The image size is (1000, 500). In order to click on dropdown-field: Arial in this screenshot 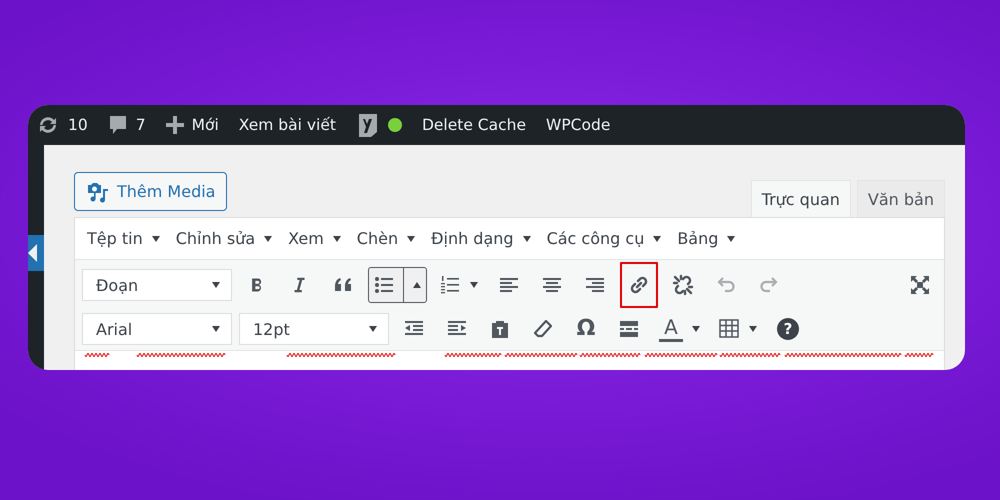, I will do `click(157, 329)`.